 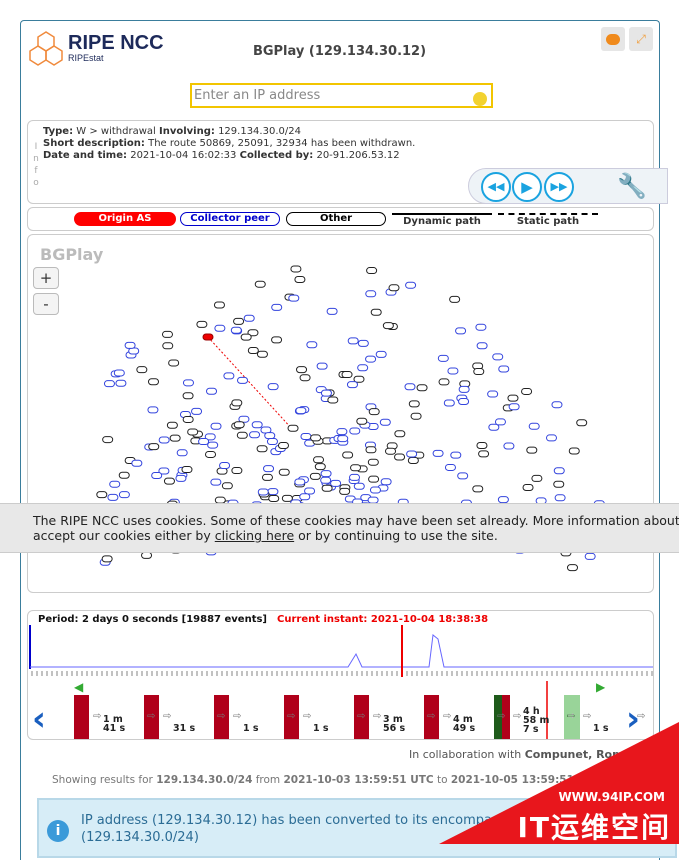 What do you see at coordinates (79, 687) in the screenshot?
I see `green-left-arrow-icon: ◀` at bounding box center [79, 687].